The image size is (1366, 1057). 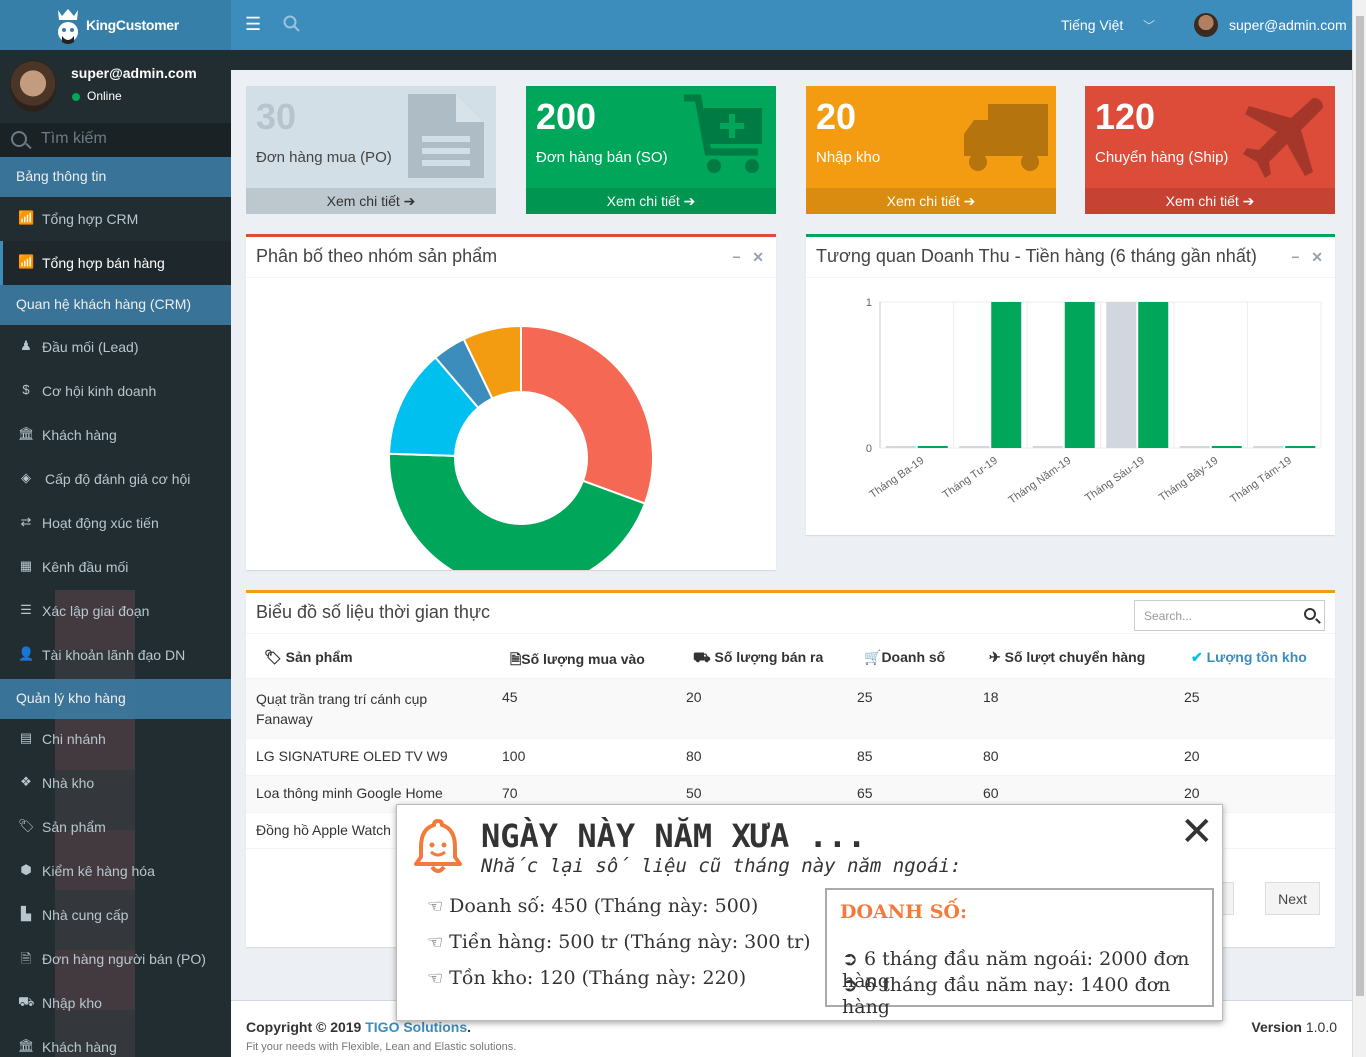 What do you see at coordinates (1149, 25) in the screenshot?
I see `chevron-down-icon: ﹀` at bounding box center [1149, 25].